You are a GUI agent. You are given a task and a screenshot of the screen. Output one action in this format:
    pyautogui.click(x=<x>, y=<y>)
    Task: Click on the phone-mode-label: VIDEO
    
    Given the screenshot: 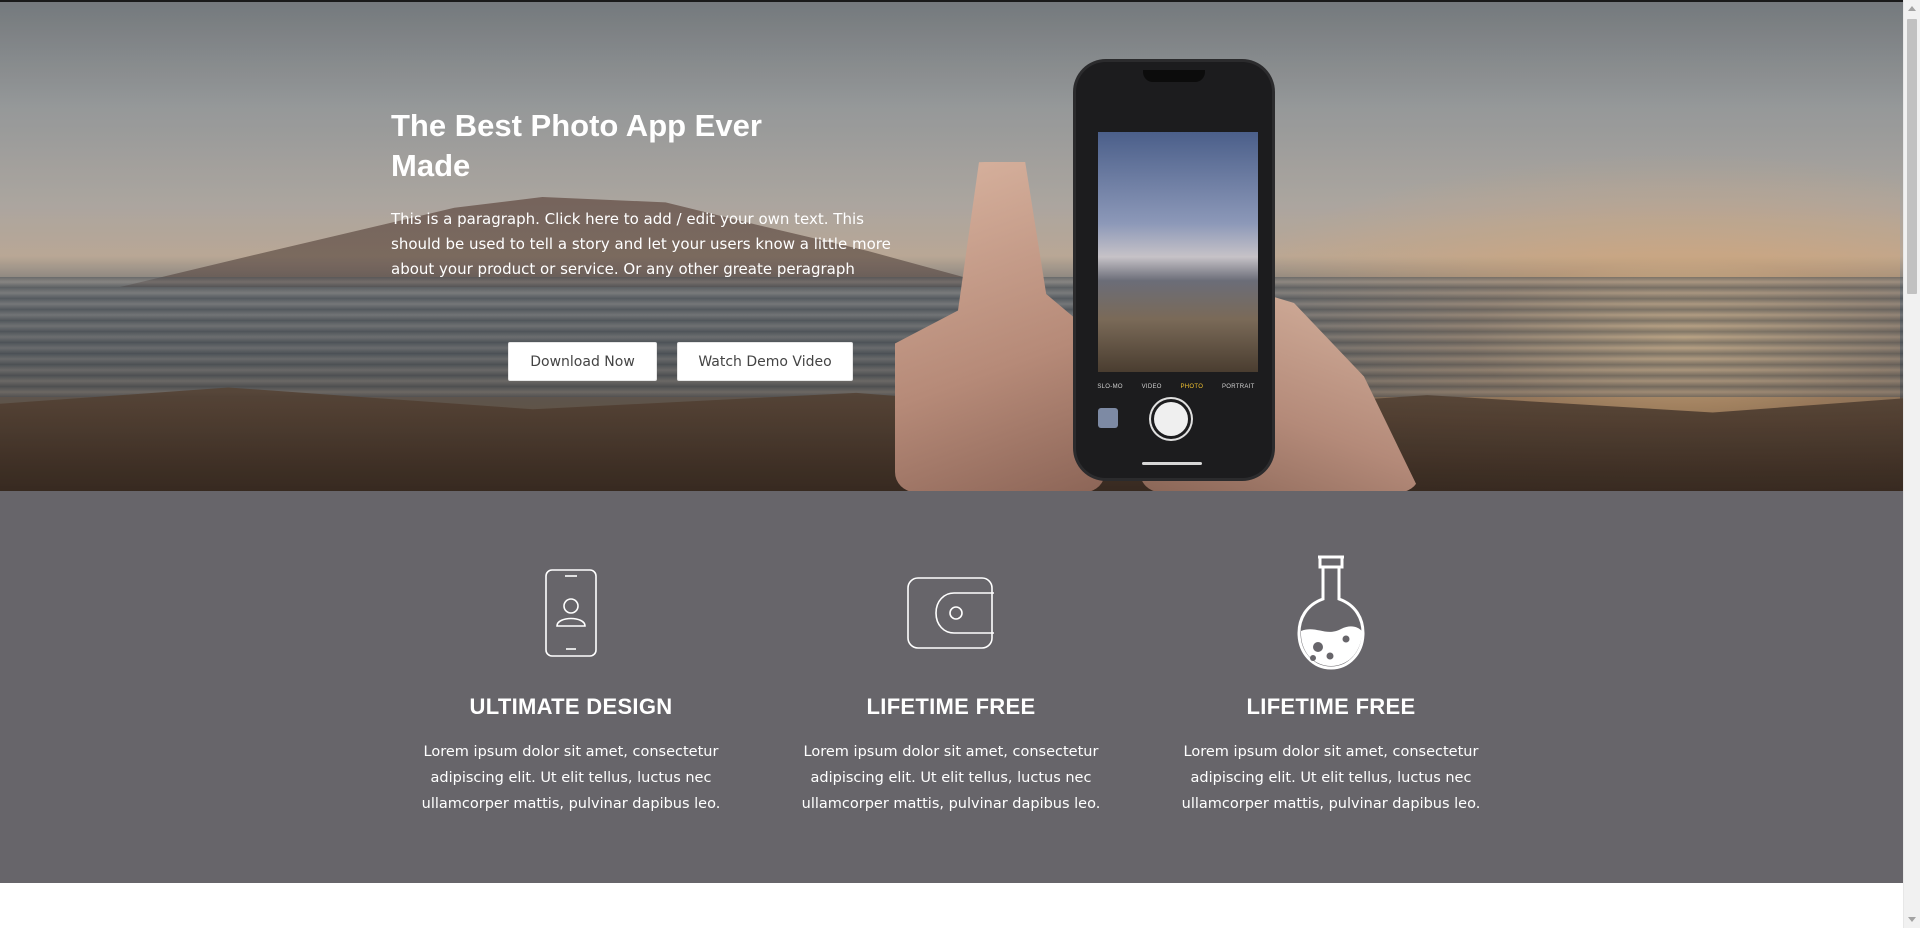 What is the action you would take?
    pyautogui.click(x=1151, y=387)
    